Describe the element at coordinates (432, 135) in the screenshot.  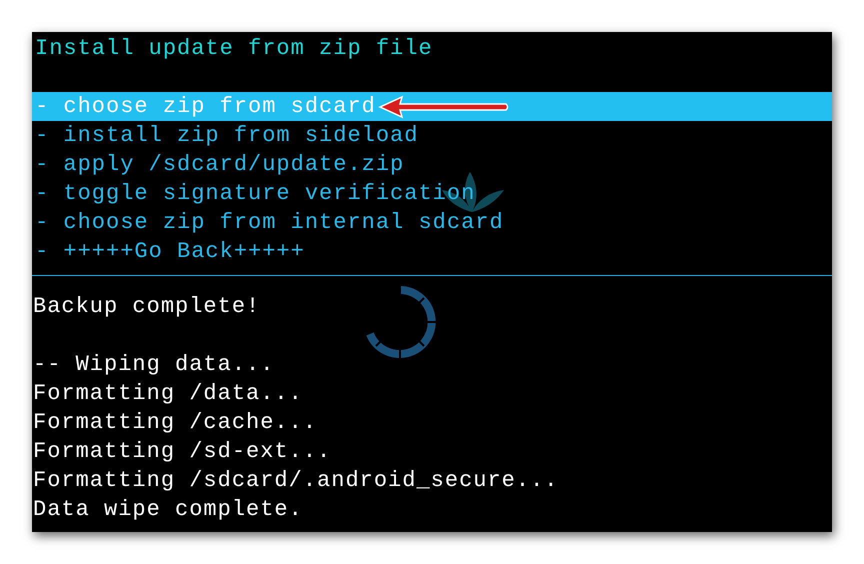
I see `menu-item: - install zip from sideload` at that location.